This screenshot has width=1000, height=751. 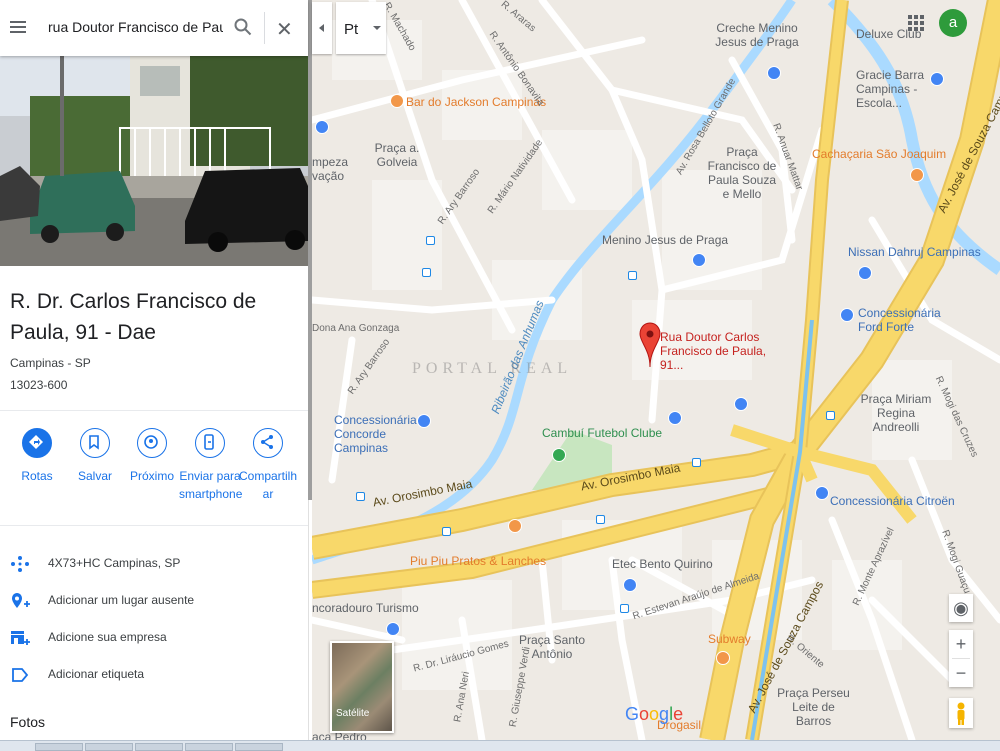 What do you see at coordinates (95, 443) in the screenshot?
I see `bookmark-icon` at bounding box center [95, 443].